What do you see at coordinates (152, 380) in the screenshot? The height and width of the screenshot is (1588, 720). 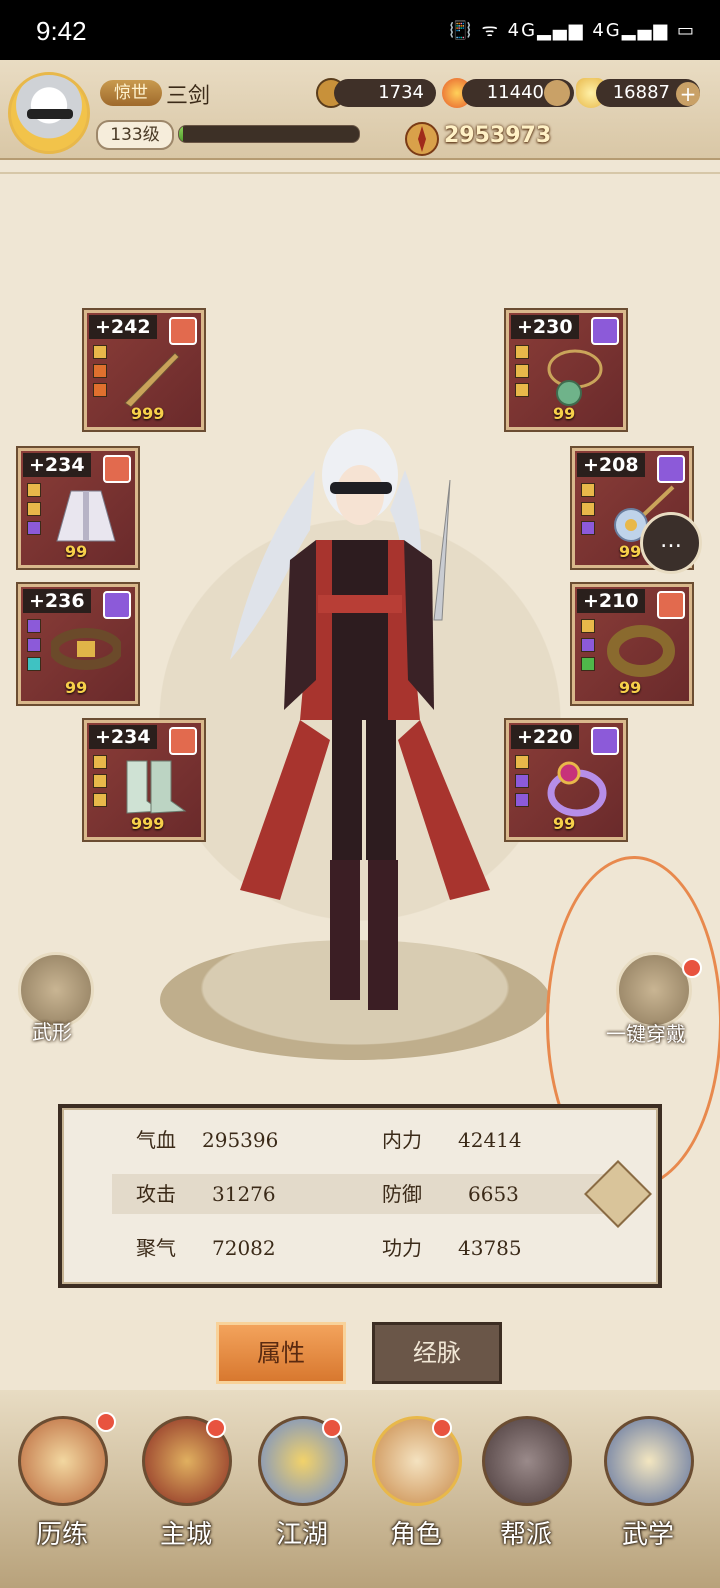 I see `sword-icon` at bounding box center [152, 380].